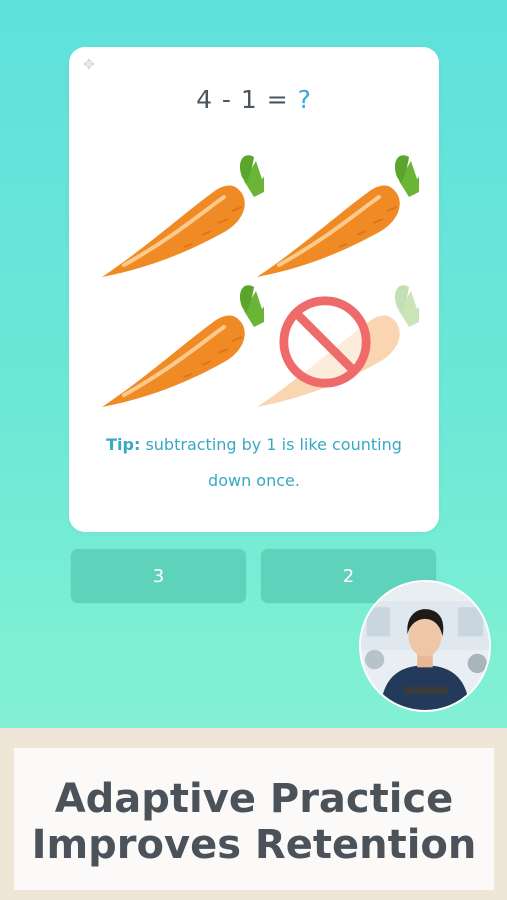 The image size is (507, 900). I want to click on equation-expression: 4 - 1 =, so click(242, 99).